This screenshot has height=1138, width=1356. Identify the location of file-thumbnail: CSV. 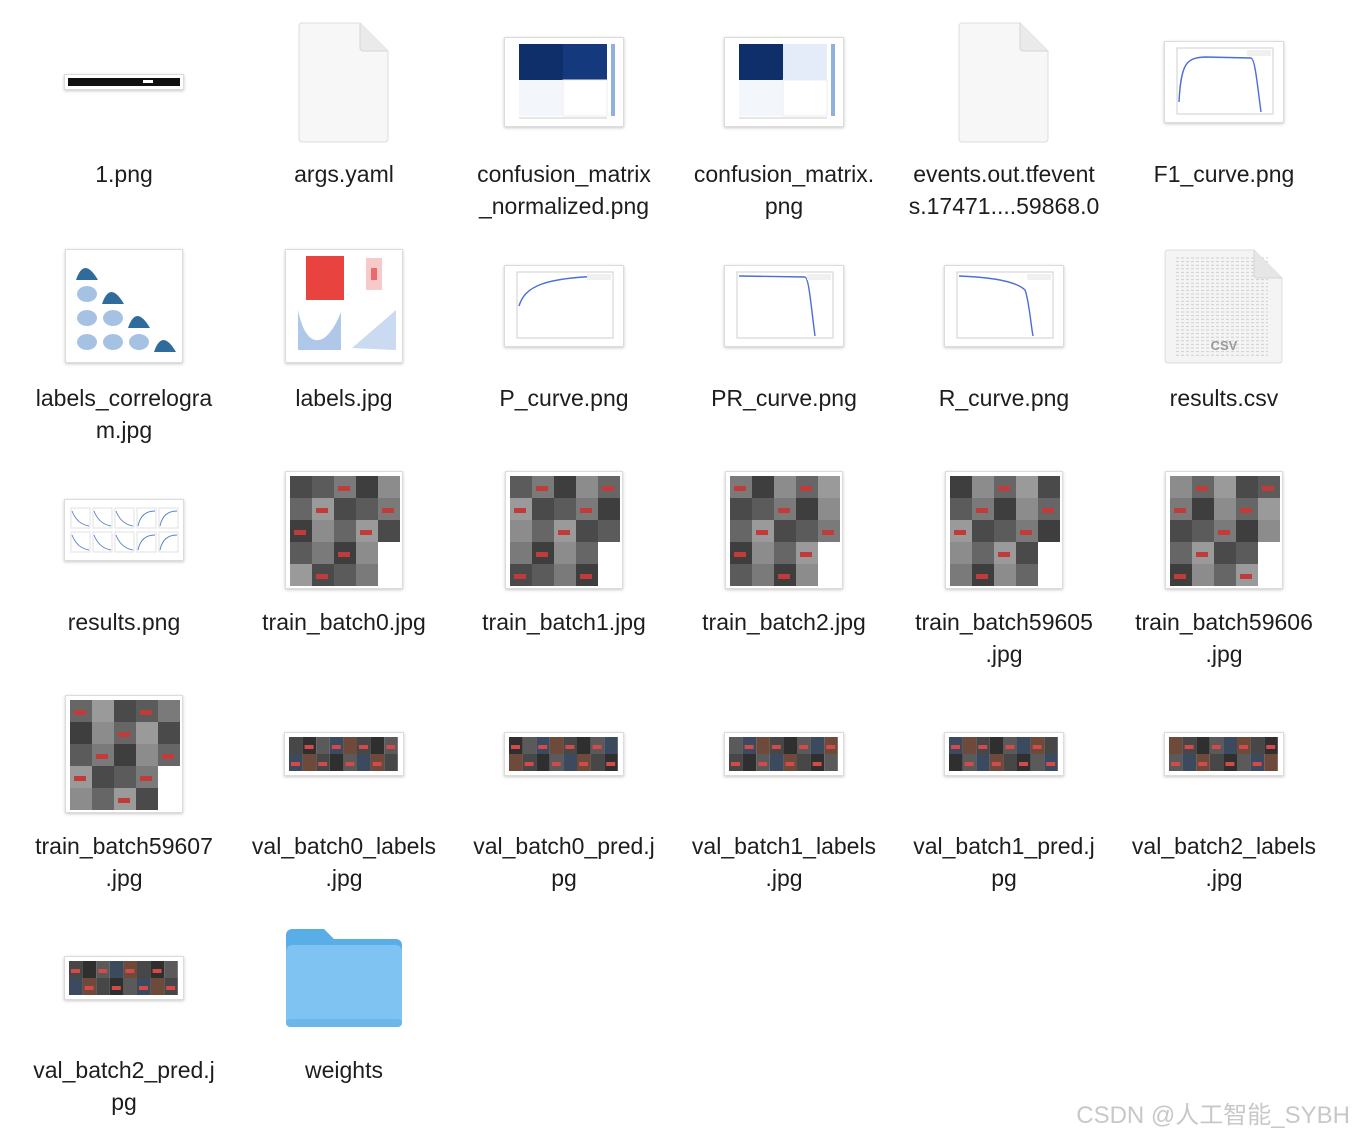
(1224, 306).